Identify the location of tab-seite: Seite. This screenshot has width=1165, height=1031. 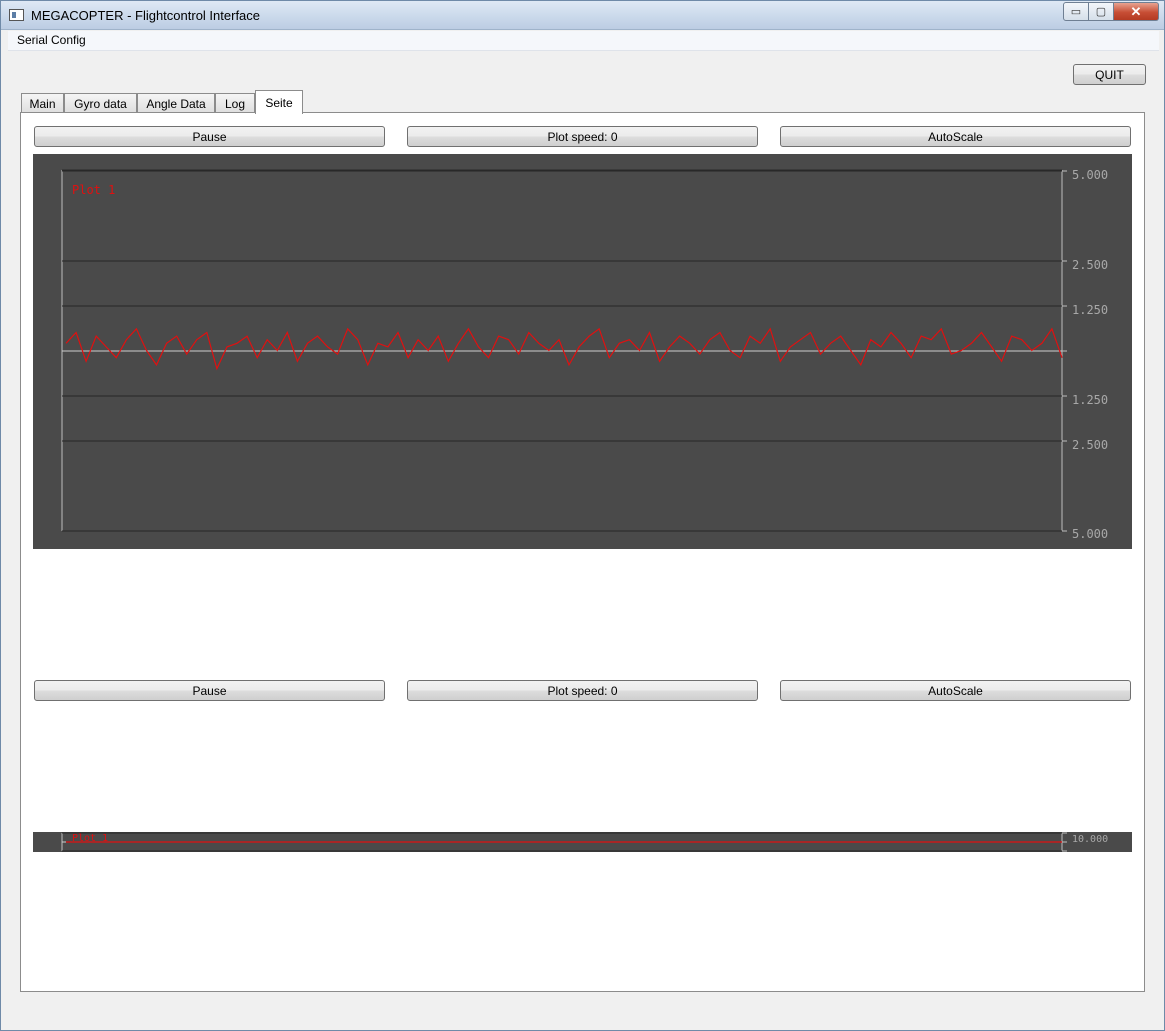
(279, 102).